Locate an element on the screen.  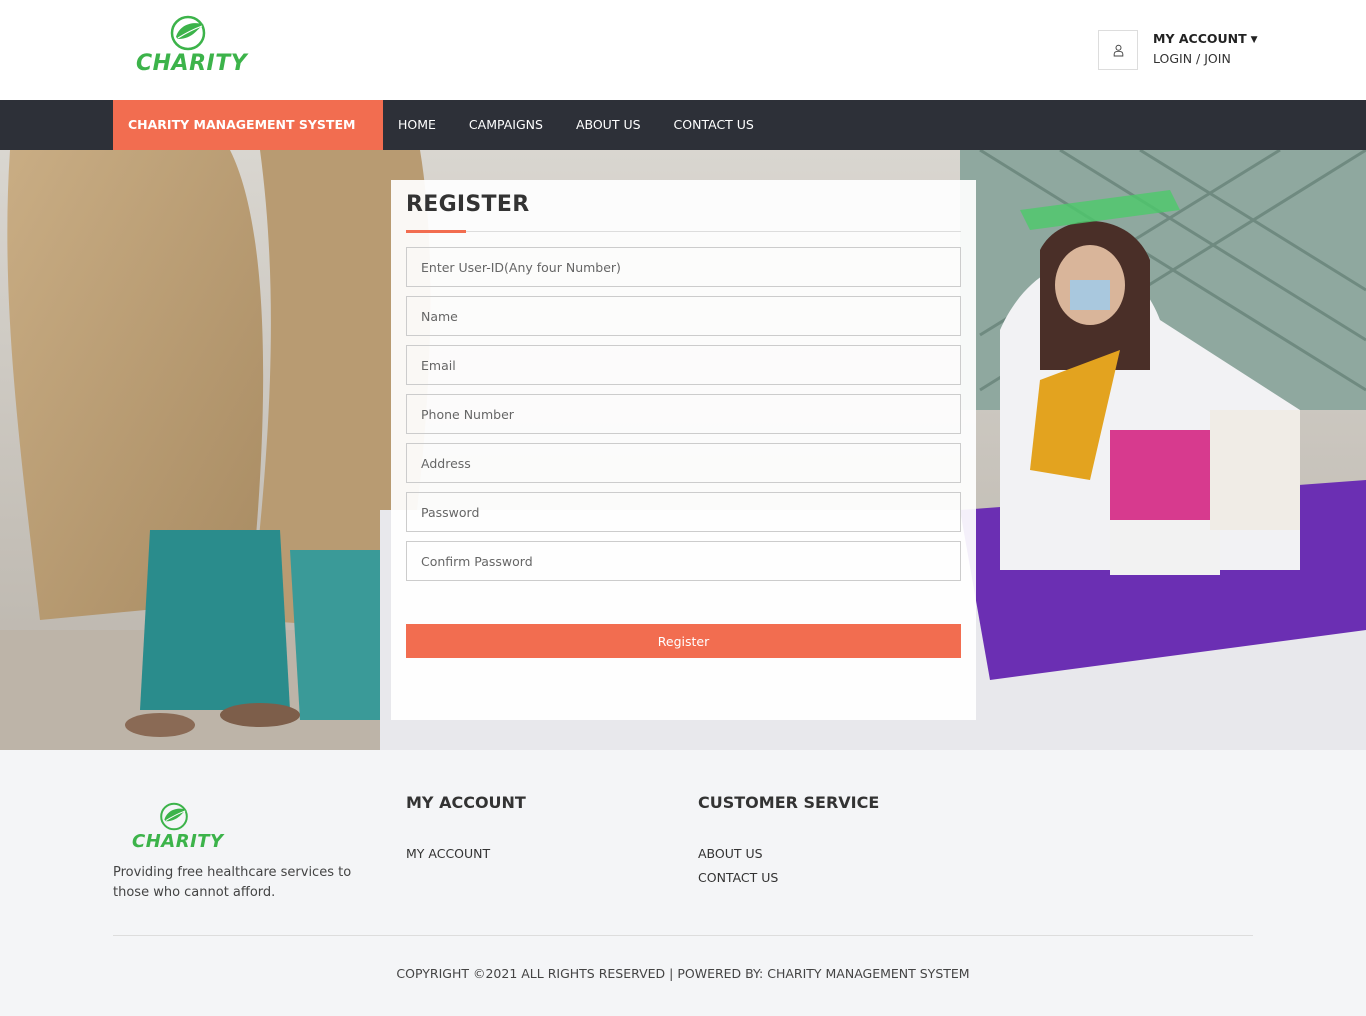
nav-campaigns: CAMPAIGNS is located at coordinates (506, 125).